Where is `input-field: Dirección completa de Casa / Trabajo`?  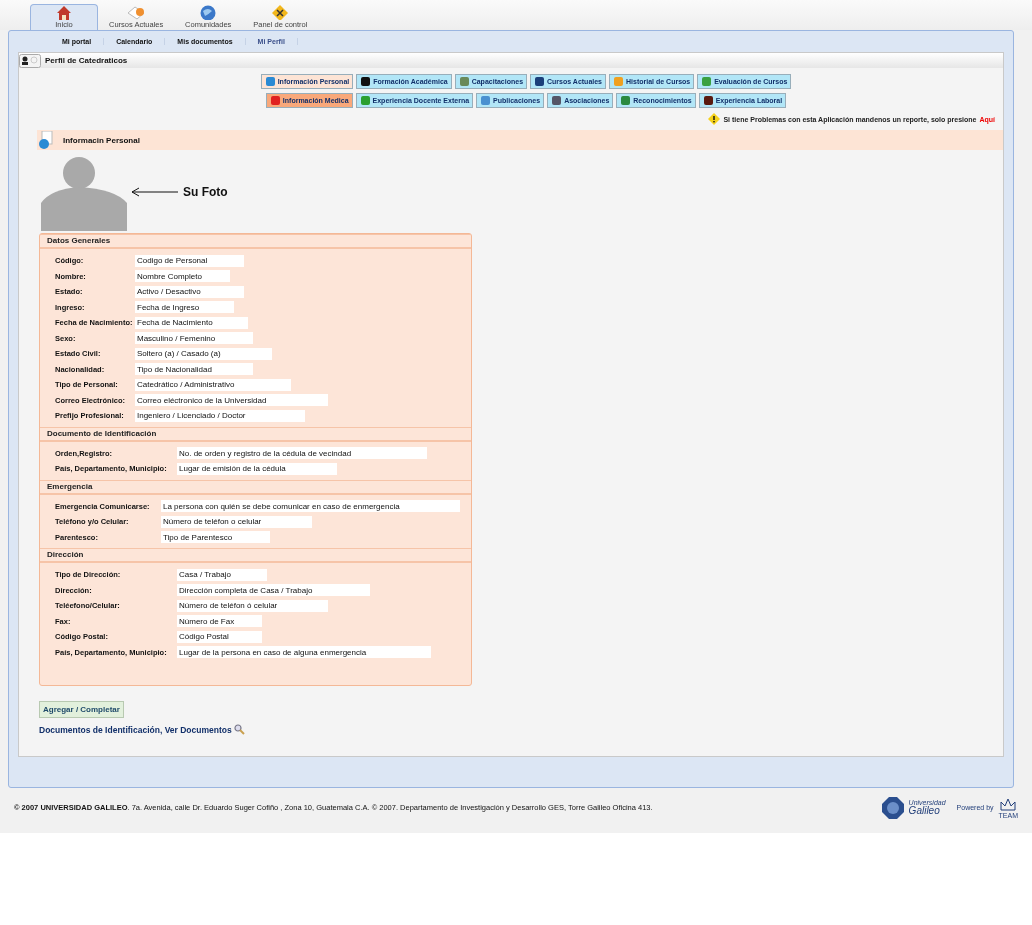
input-field: Dirección completa de Casa / Trabajo is located at coordinates (274, 590).